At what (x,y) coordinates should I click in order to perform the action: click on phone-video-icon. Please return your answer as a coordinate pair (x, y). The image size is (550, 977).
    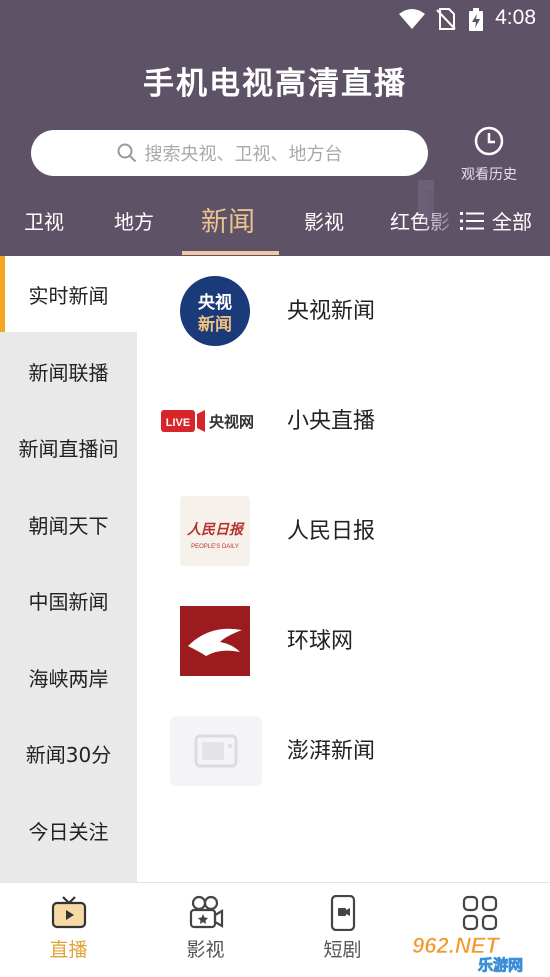
    Looking at the image, I should click on (342, 913).